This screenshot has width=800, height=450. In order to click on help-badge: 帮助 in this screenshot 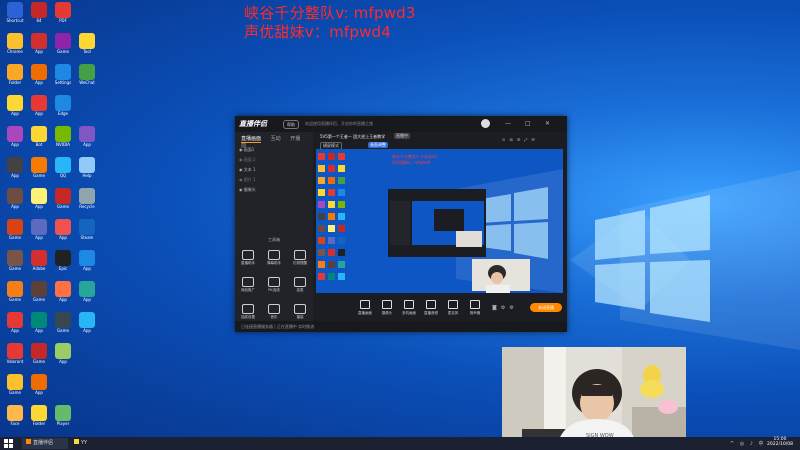, I will do `click(291, 124)`.